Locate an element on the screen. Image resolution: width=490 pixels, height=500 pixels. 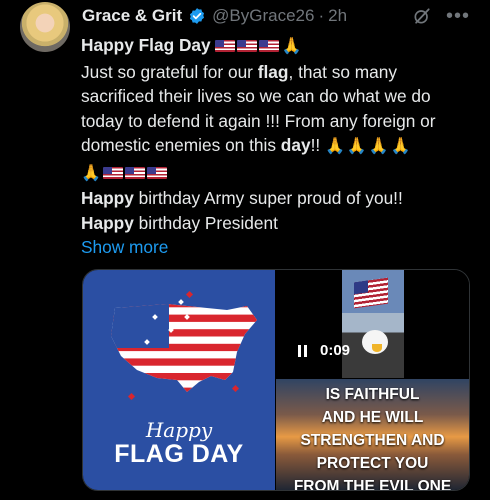
video-controls: 0:09 is located at coordinates (324, 350).